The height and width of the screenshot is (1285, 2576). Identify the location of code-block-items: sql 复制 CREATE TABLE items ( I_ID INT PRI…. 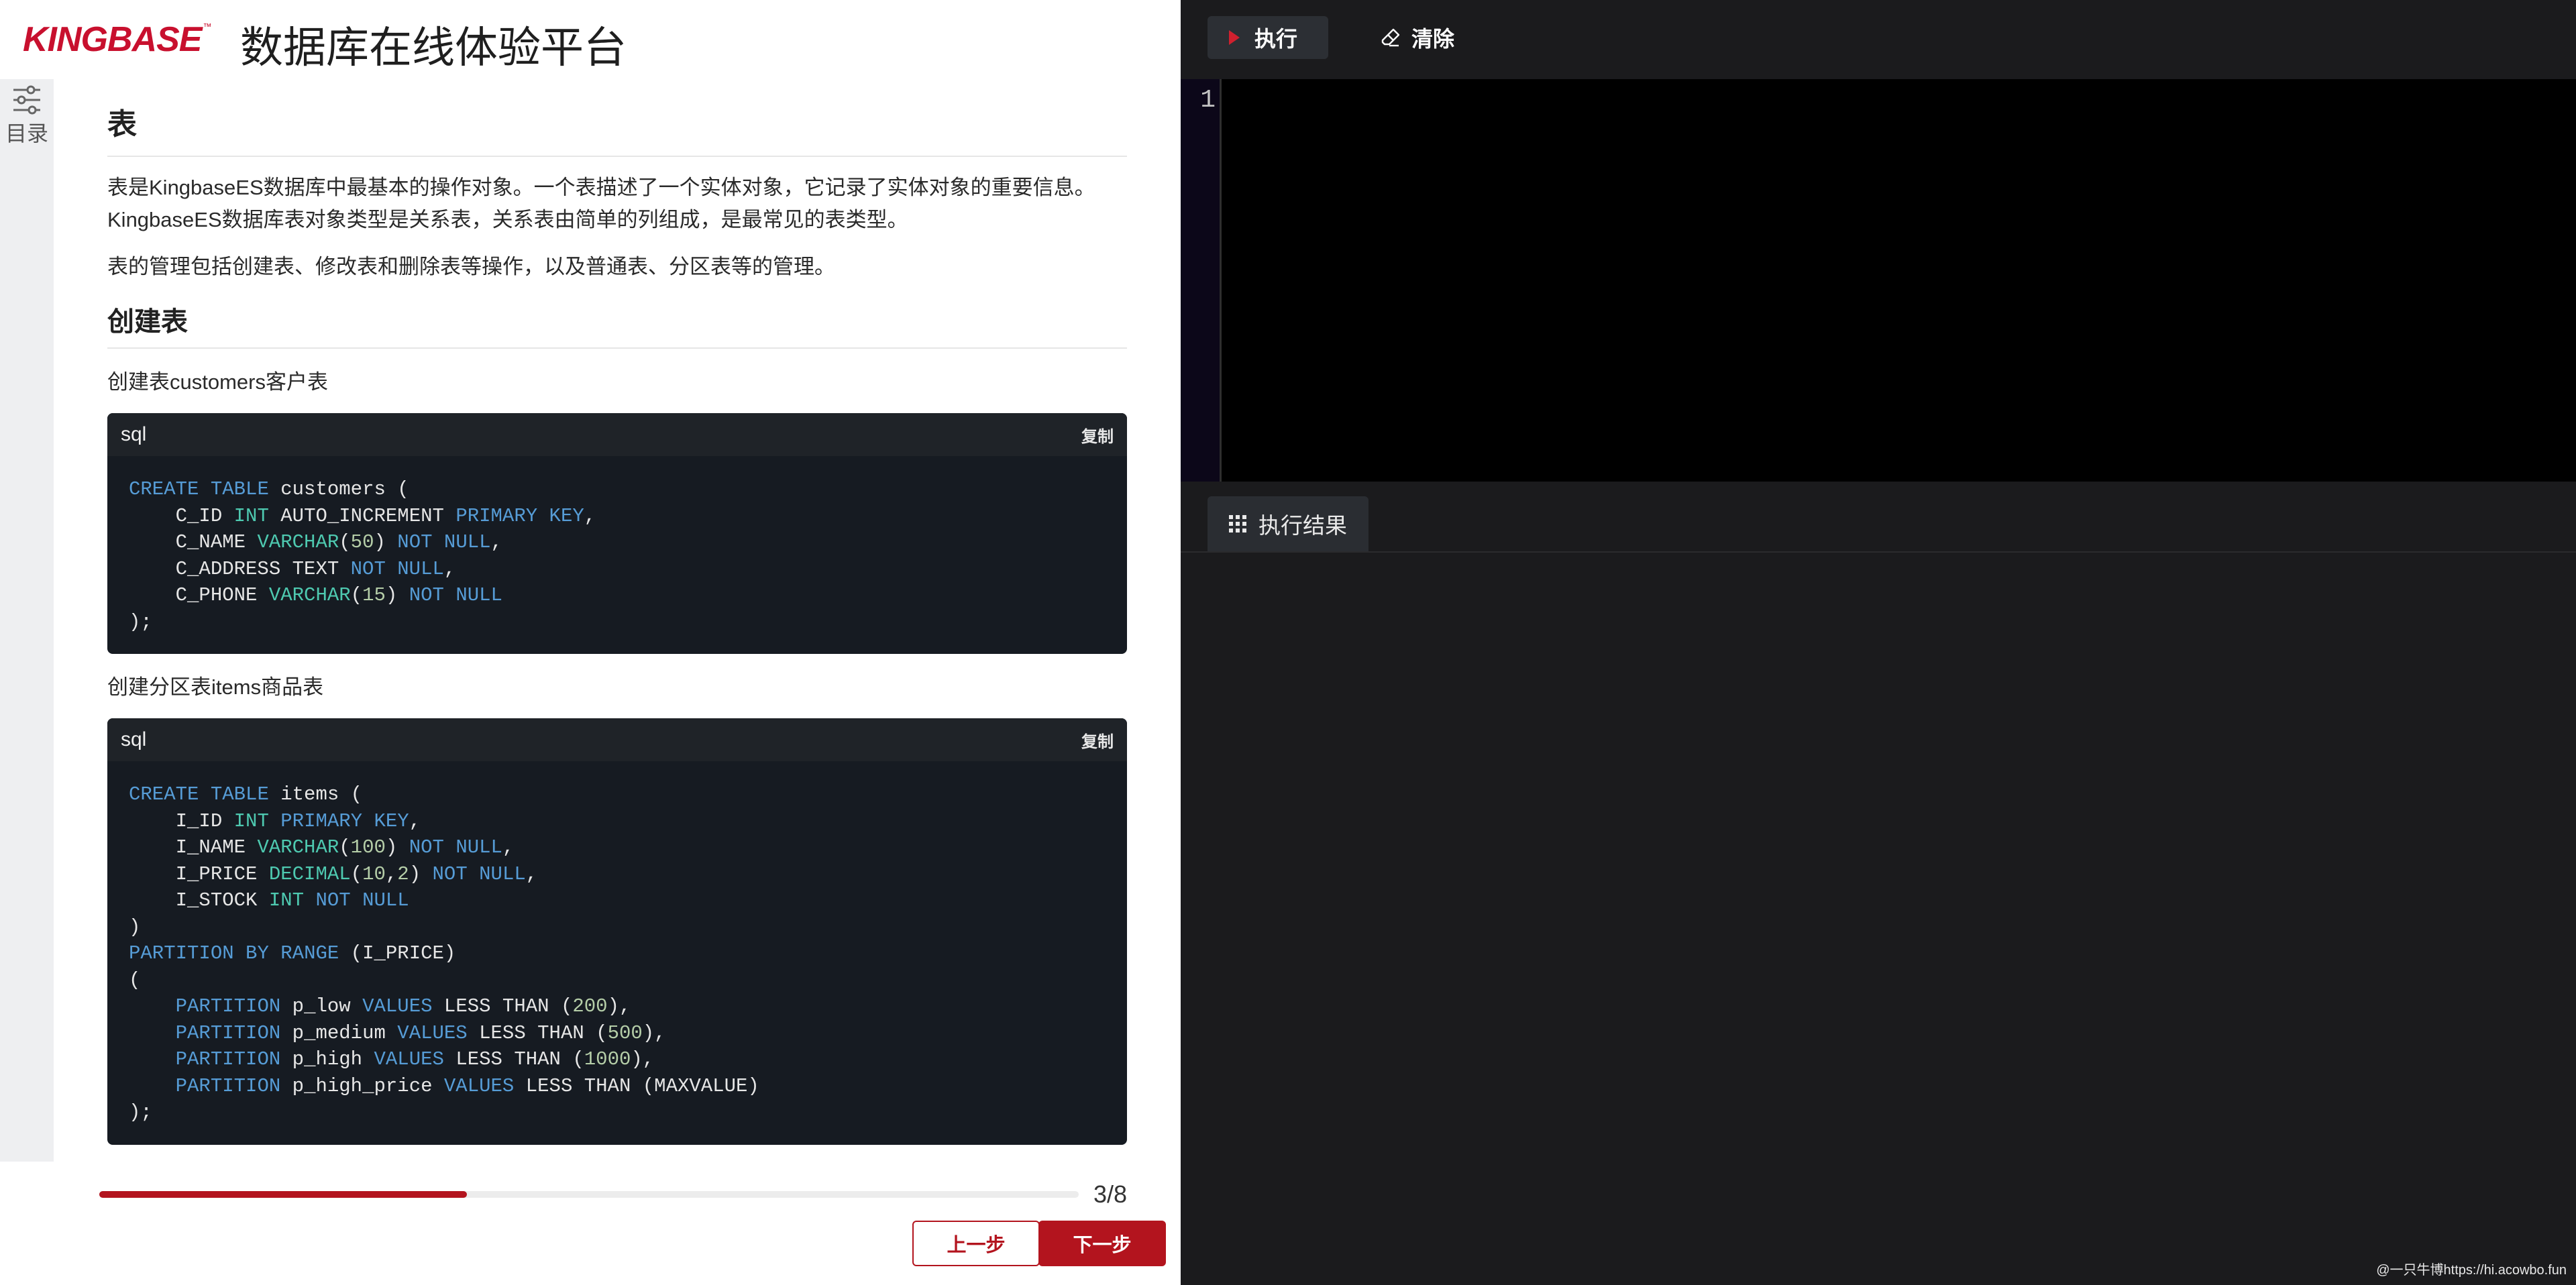
(617, 931).